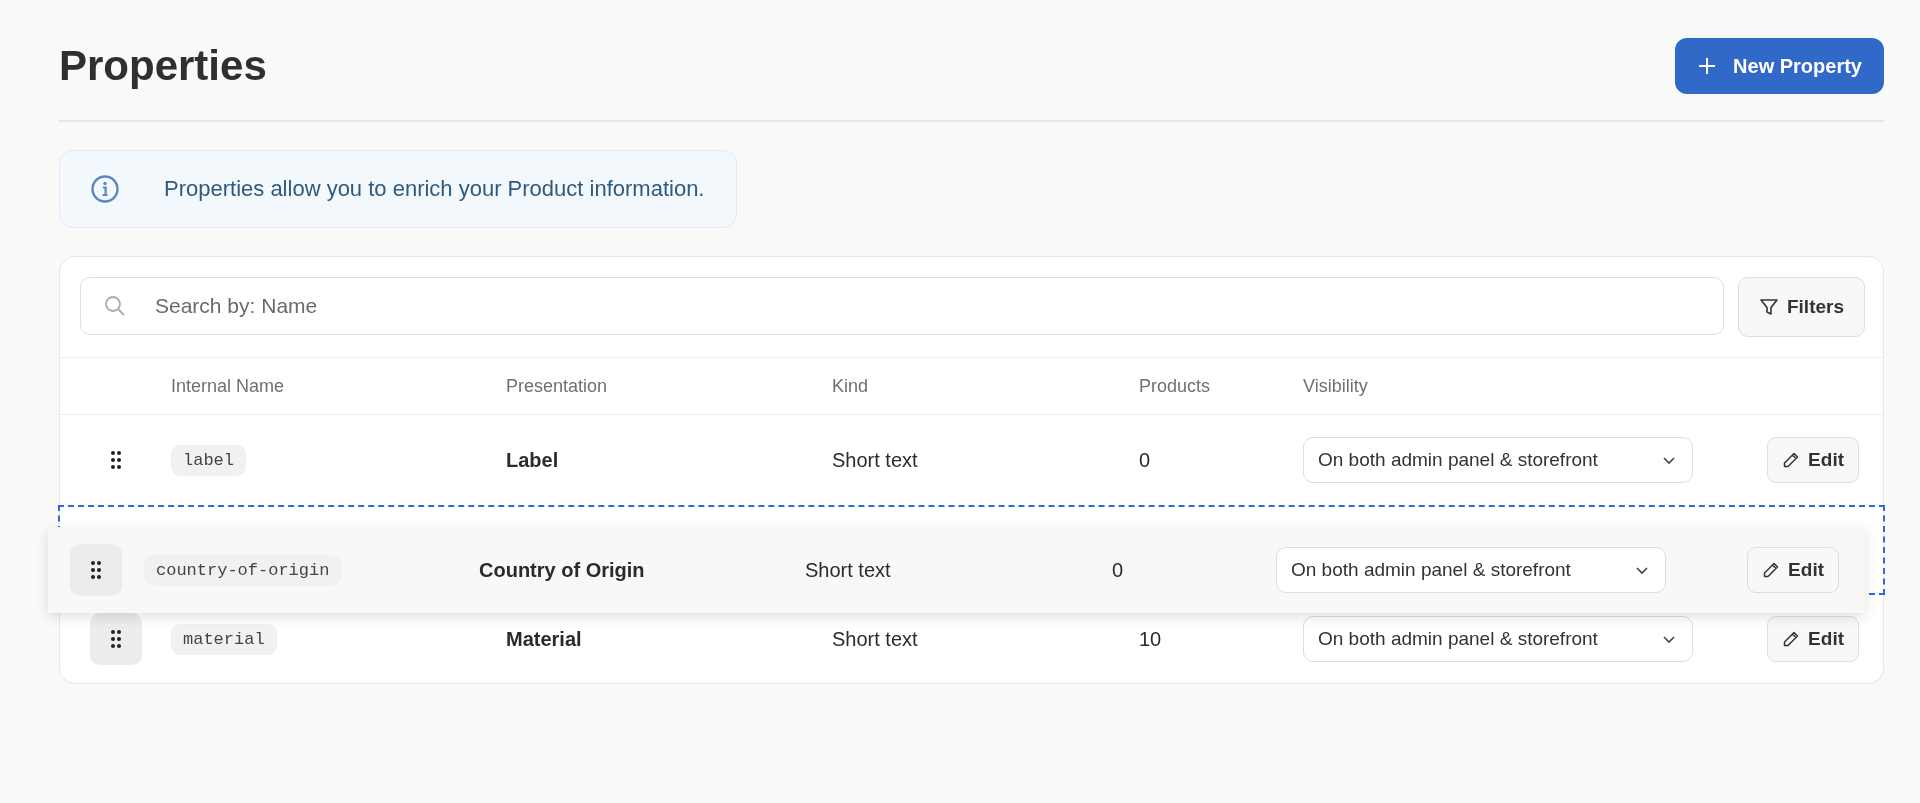 The height and width of the screenshot is (803, 1920). I want to click on products-cell: 10, so click(1150, 639).